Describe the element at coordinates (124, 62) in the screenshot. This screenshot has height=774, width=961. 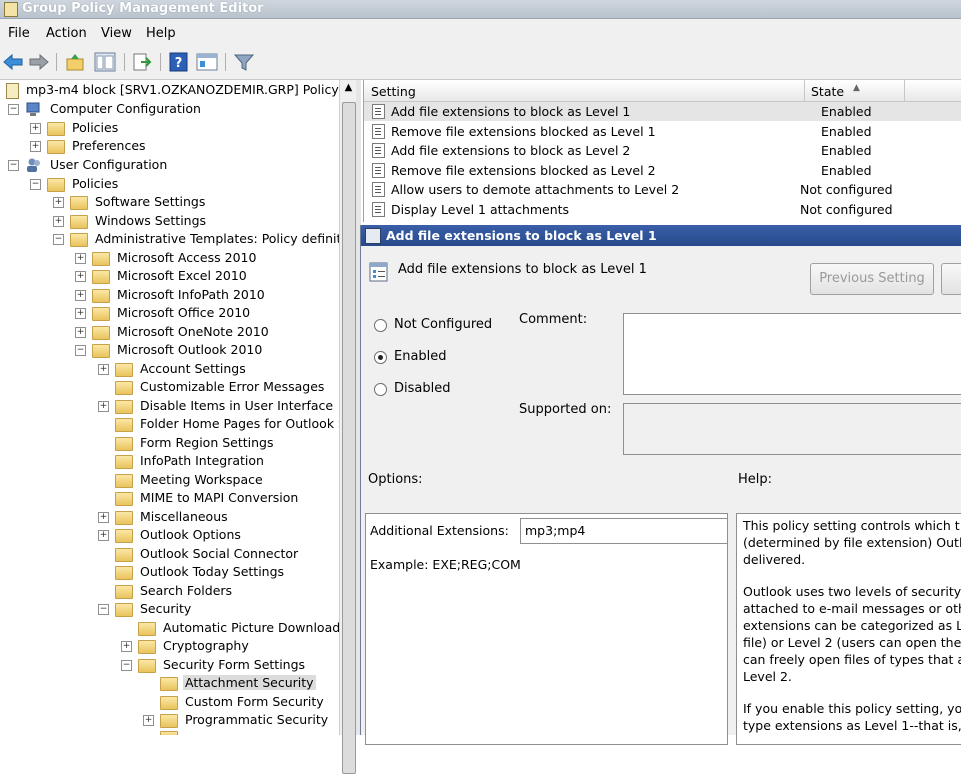
I see `toolbar-separator` at that location.